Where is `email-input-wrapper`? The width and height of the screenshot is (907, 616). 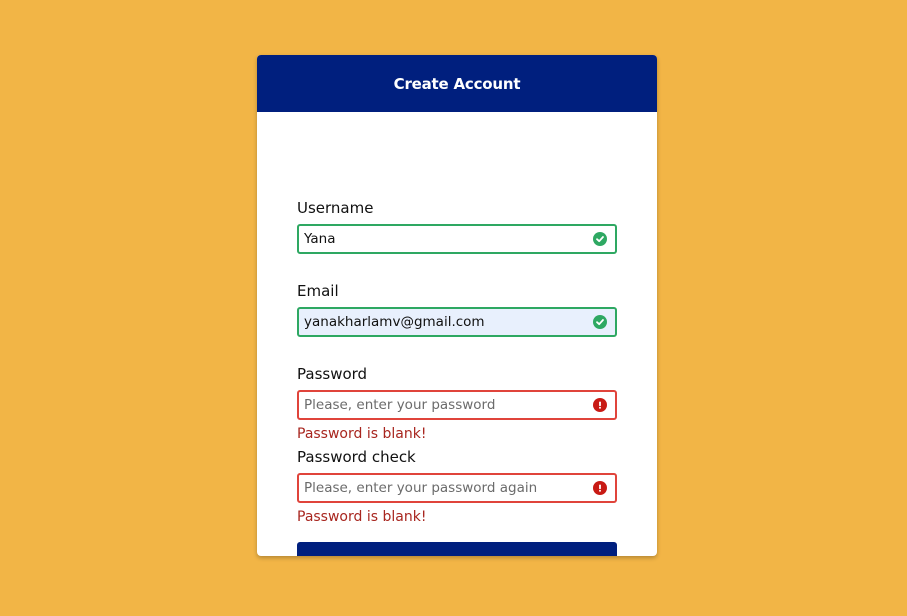
email-input-wrapper is located at coordinates (457, 322).